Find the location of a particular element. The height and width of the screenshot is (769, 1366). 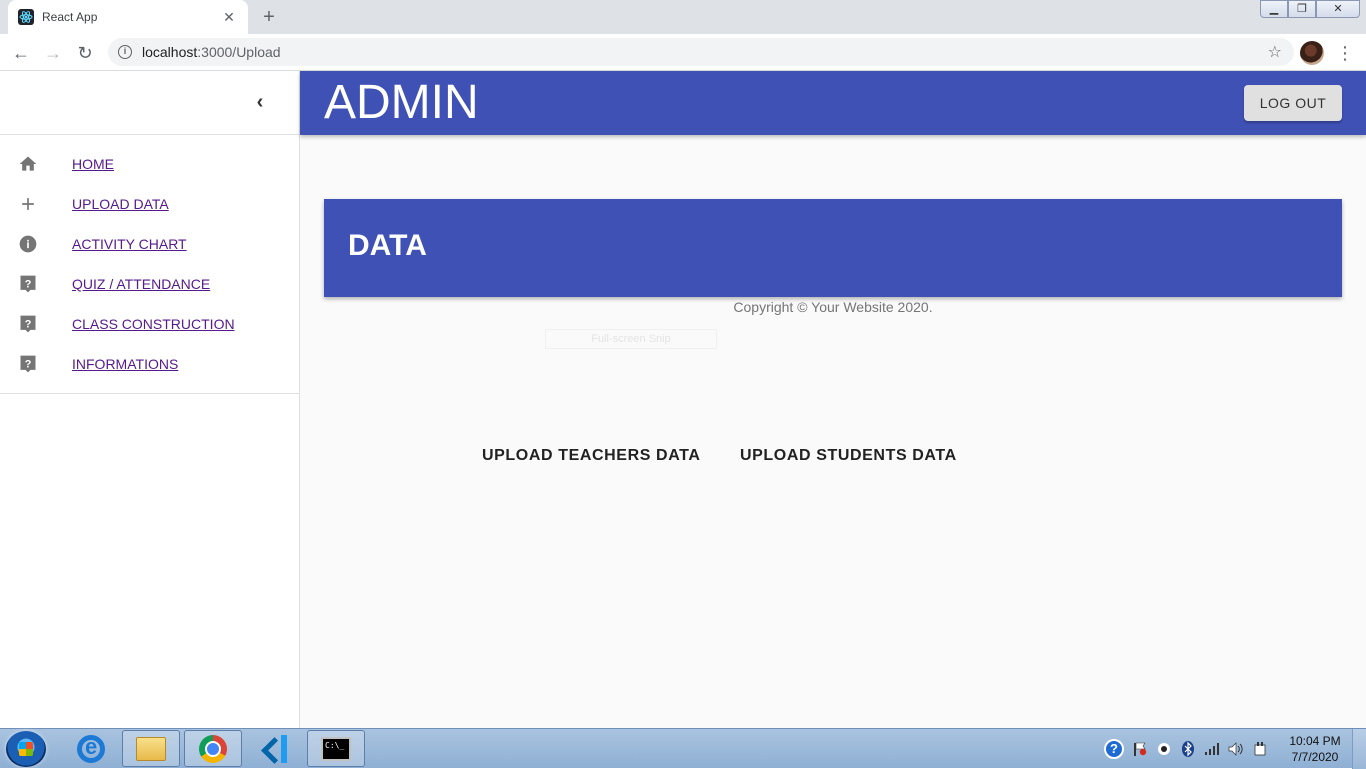

drawer-header: ‹ is located at coordinates (149, 103).